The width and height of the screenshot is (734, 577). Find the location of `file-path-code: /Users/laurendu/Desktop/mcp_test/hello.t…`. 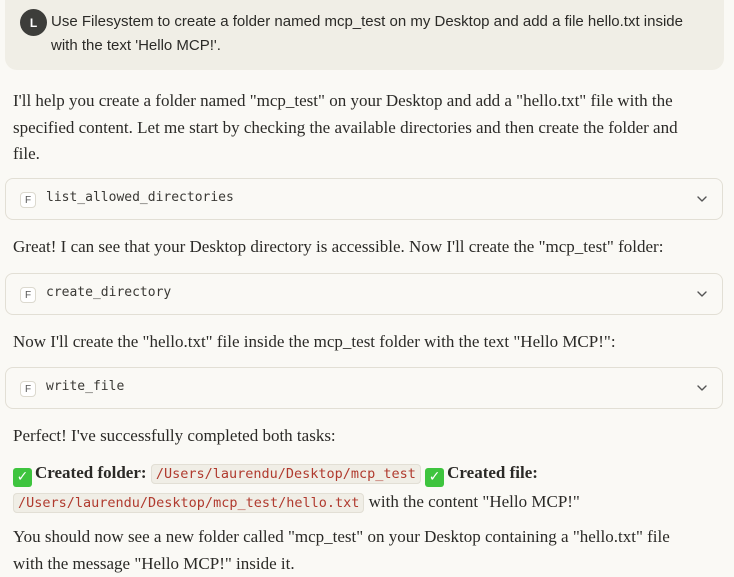

file-path-code: /Users/laurendu/Desktop/mcp_test/hello.t… is located at coordinates (189, 503).